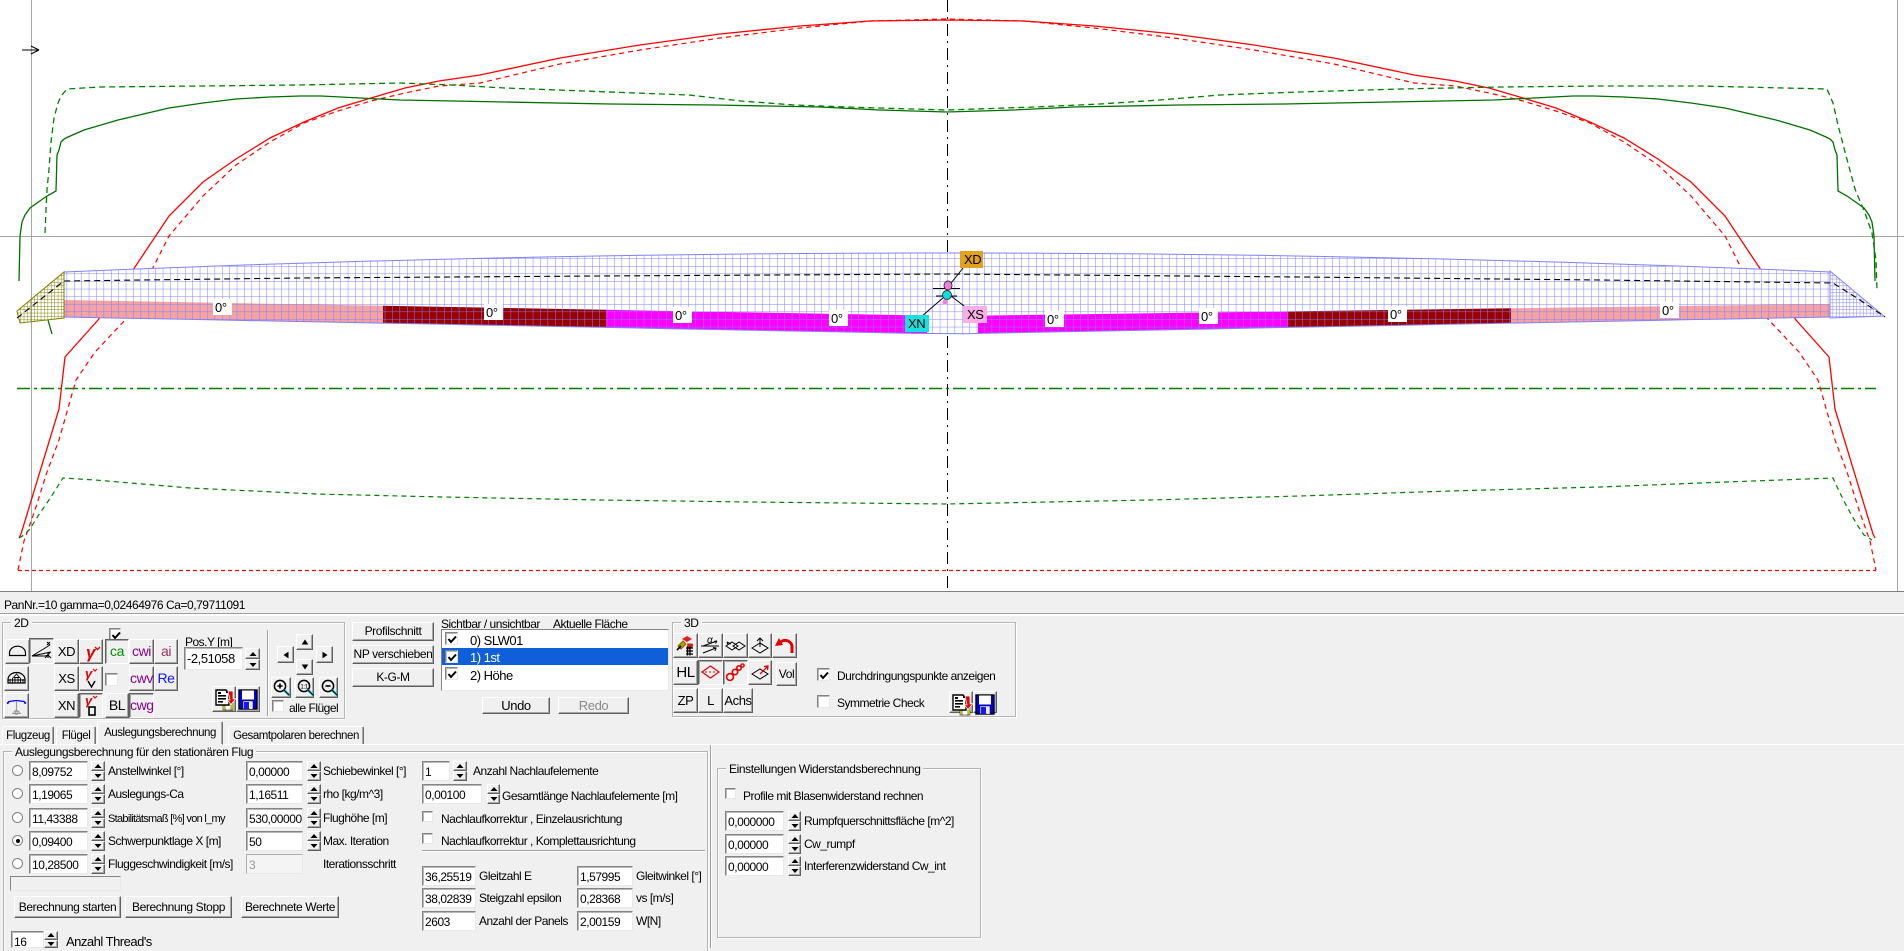 Image resolution: width=1904 pixels, height=951 pixels. I want to click on svg-text: XD, so click(972, 259).